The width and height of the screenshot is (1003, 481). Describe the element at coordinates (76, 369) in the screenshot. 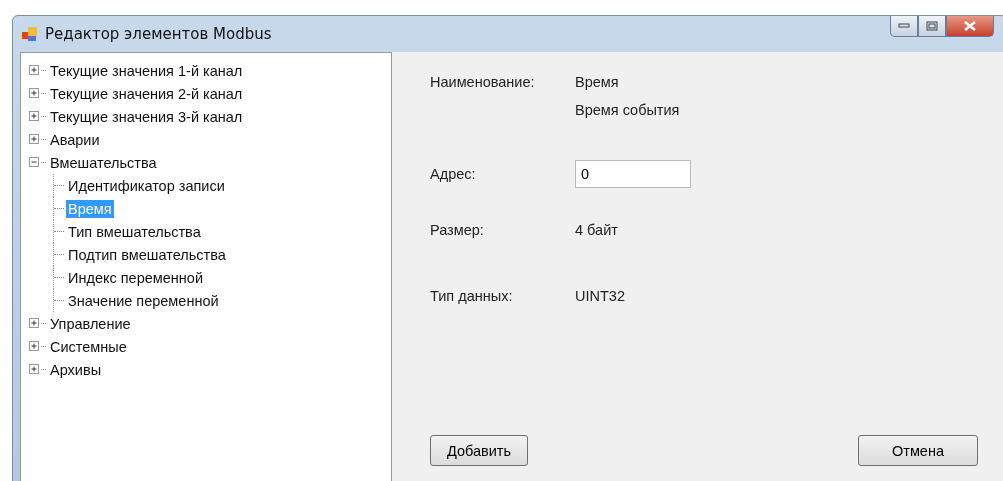

I see `tree-item: Архивы` at that location.